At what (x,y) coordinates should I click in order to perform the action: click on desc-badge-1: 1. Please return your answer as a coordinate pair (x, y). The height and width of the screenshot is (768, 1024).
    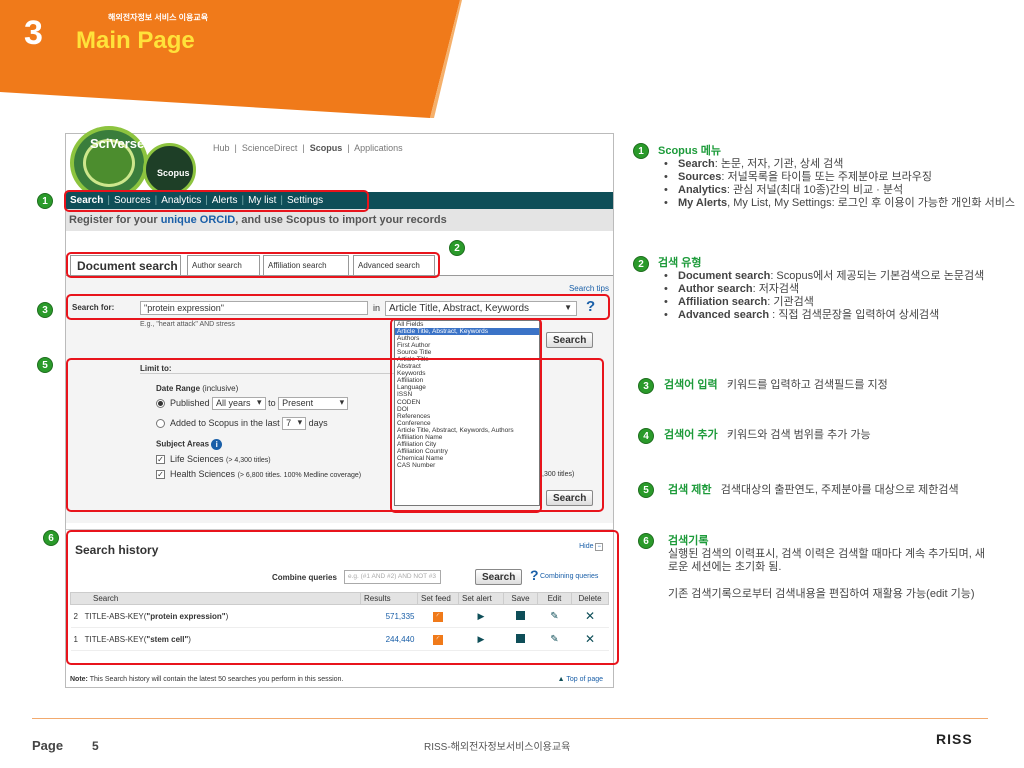
    Looking at the image, I should click on (641, 151).